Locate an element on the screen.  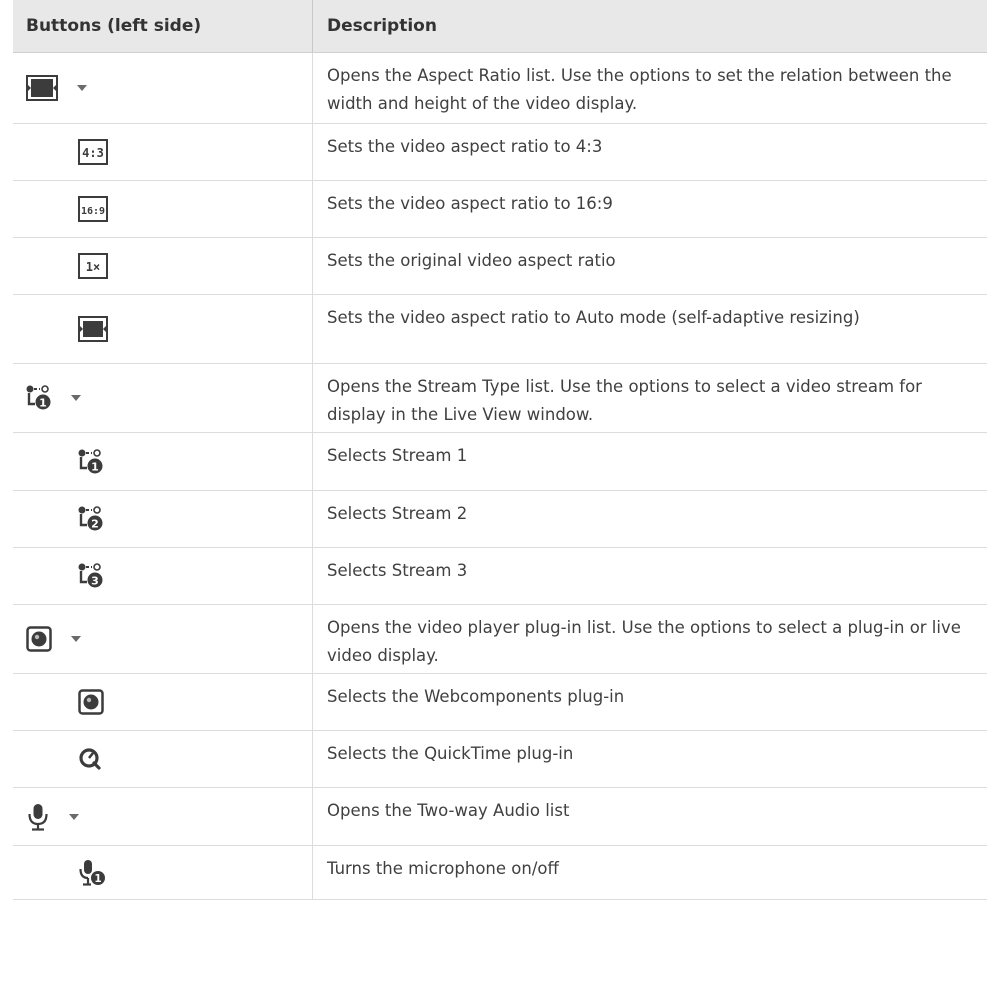
table-row: 16:9 Sets the video aspect ratio to 16:9 is located at coordinates (500, 209).